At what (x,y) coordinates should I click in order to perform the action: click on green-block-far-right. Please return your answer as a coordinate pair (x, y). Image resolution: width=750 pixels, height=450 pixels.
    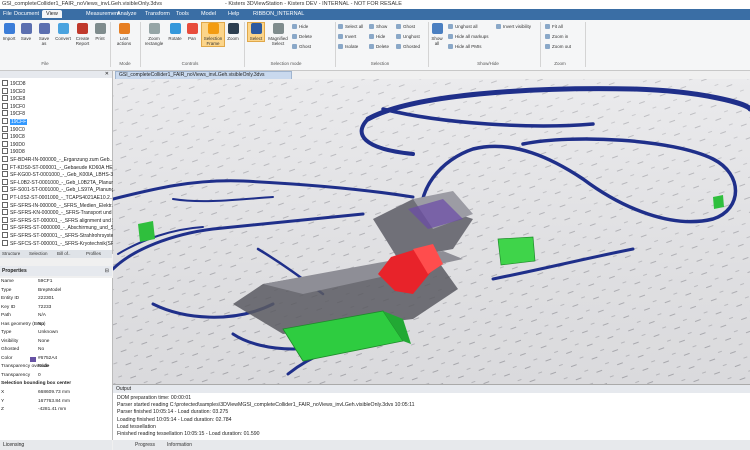
    Looking at the image, I should click on (718, 202).